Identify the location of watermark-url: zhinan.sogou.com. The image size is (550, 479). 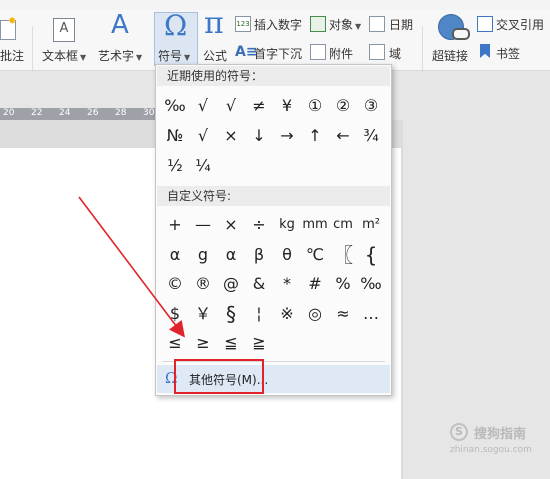
(491, 450).